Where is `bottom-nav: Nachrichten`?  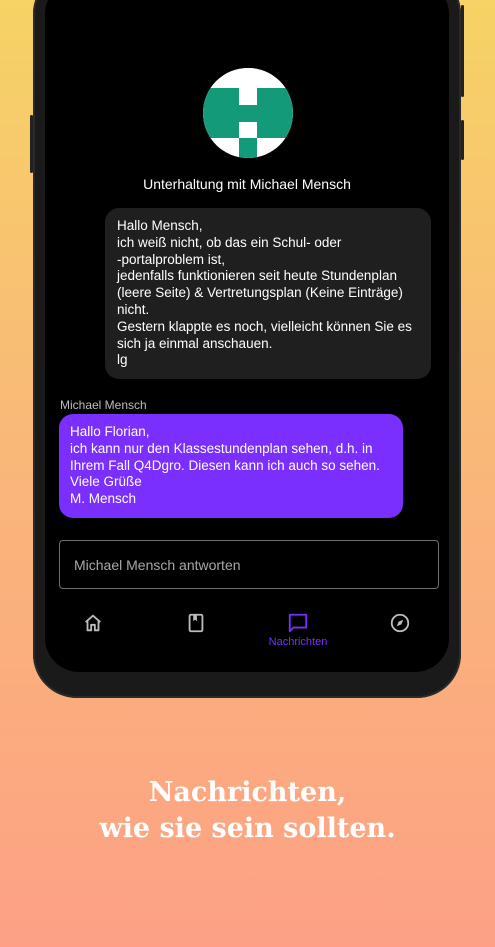 bottom-nav: Nachrichten is located at coordinates (247, 627).